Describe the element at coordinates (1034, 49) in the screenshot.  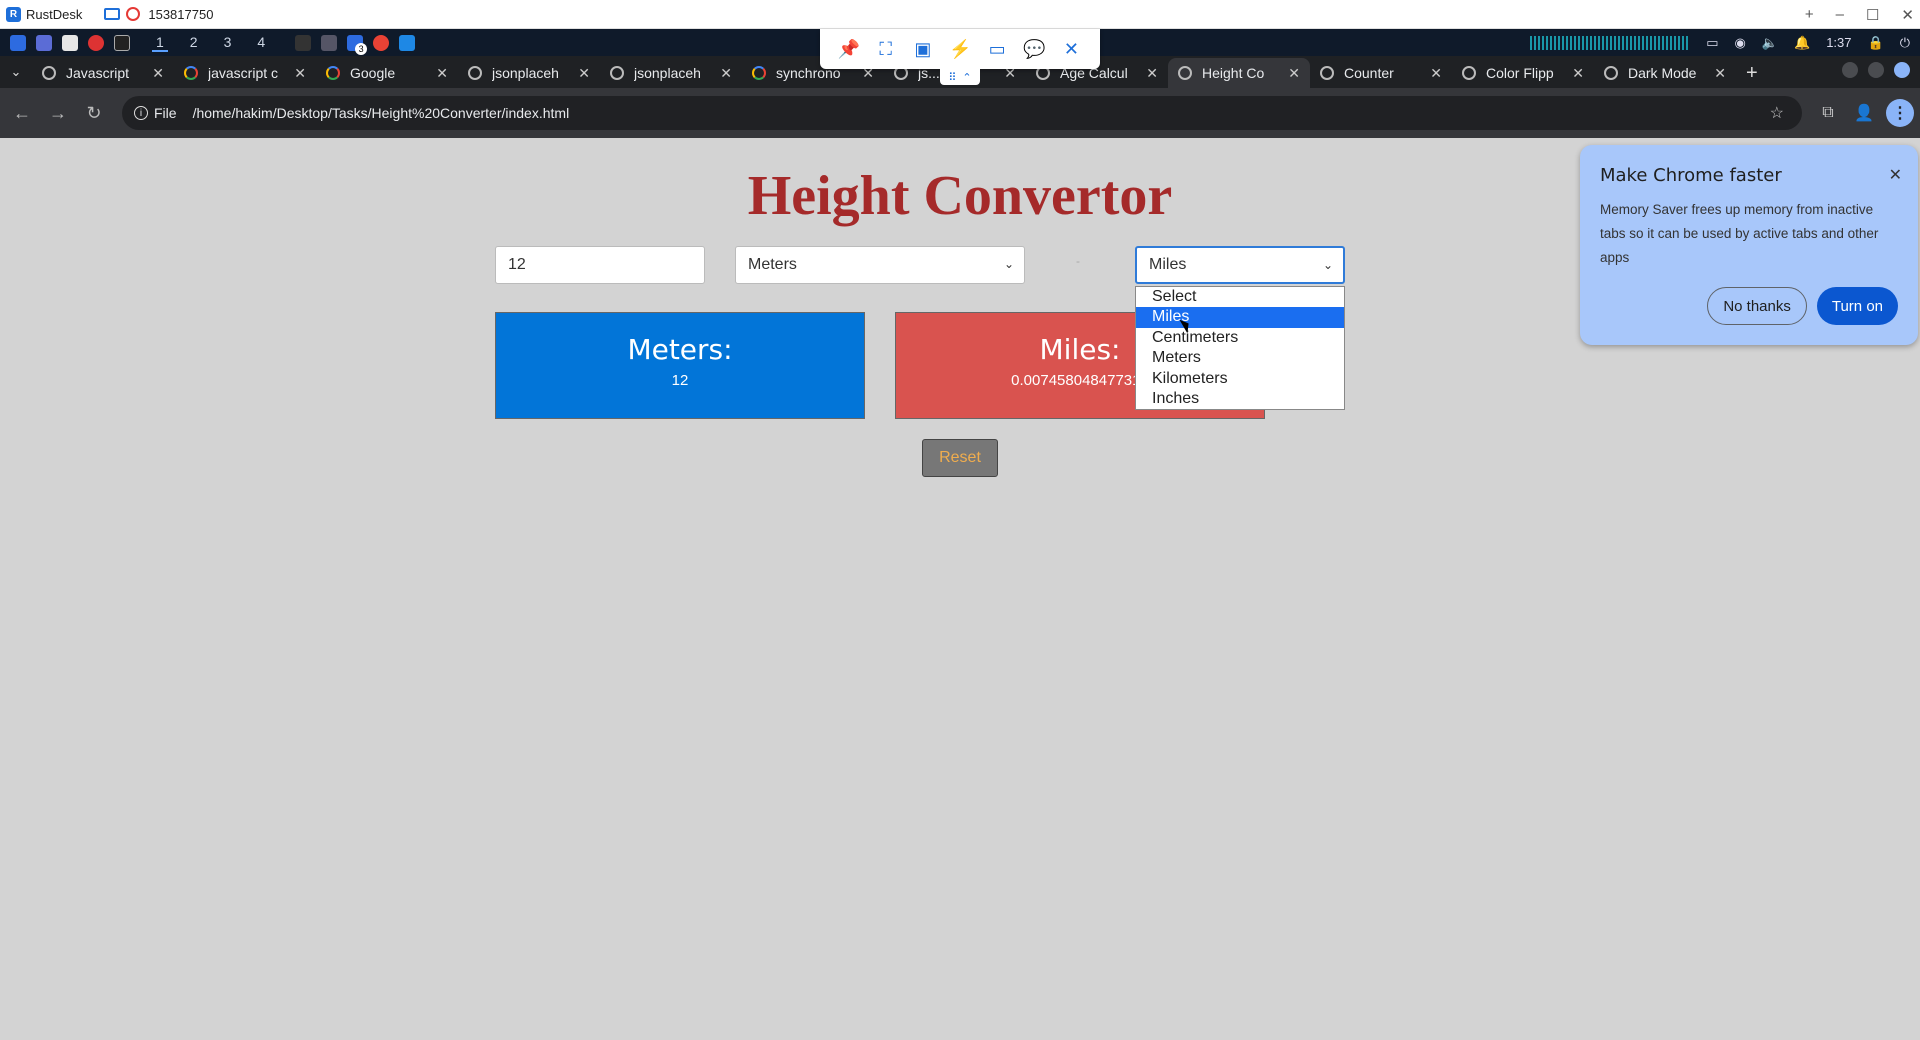
I see `chat-icon: 💬` at that location.